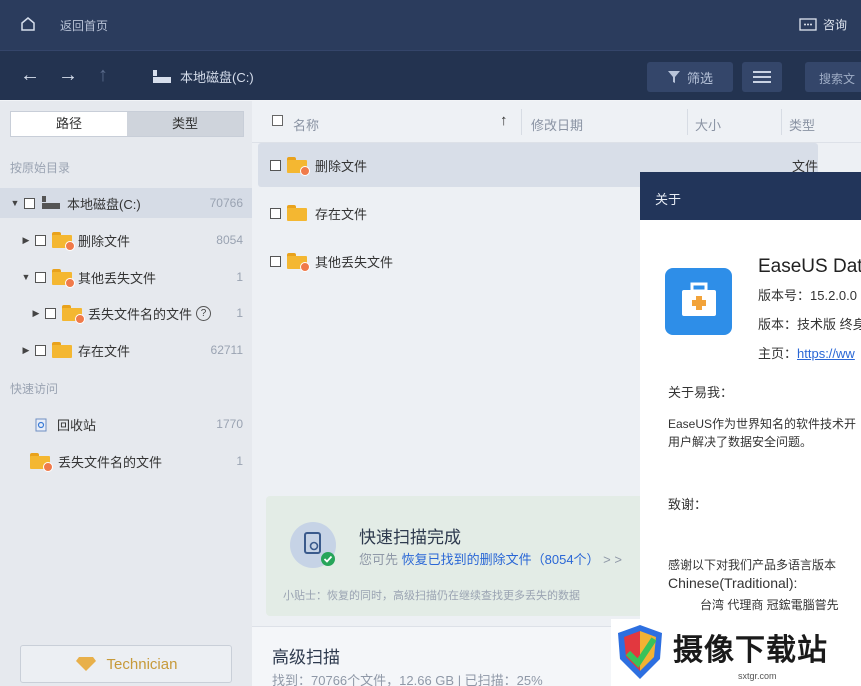  I want to click on tree-item-local-disk: ▼ 本地磁盘(C:) 70766, so click(126, 203).